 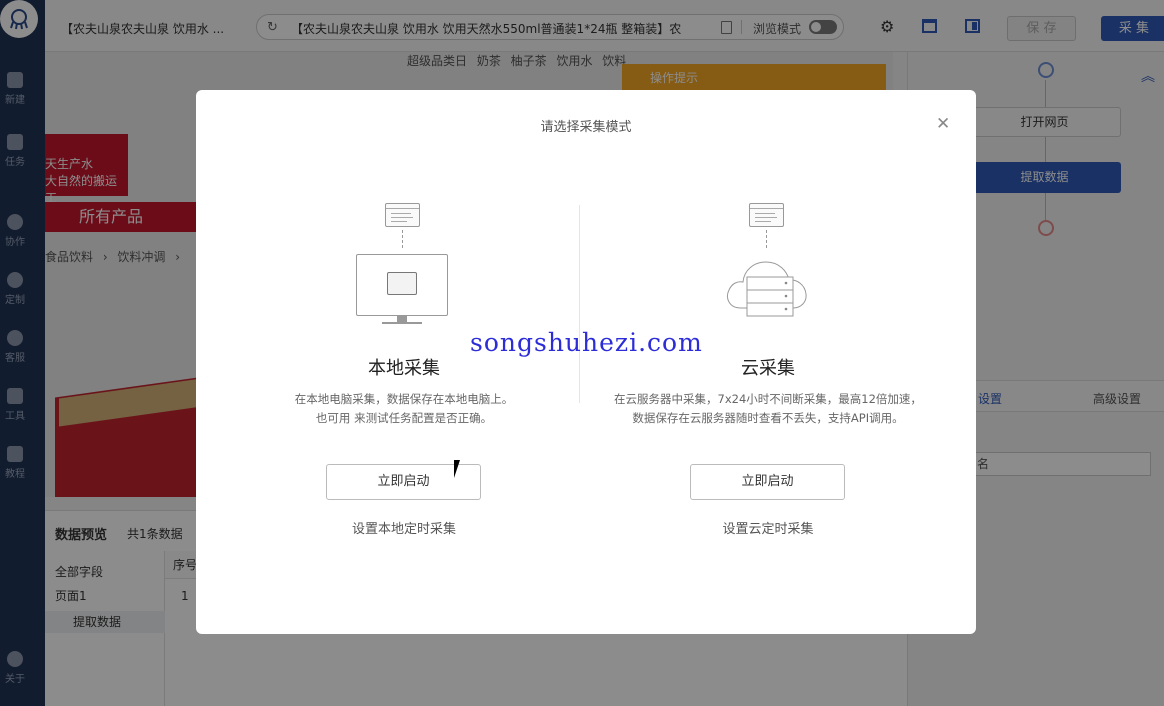 I want to click on local-collect-heading: 本地采集, so click(x=404, y=368).